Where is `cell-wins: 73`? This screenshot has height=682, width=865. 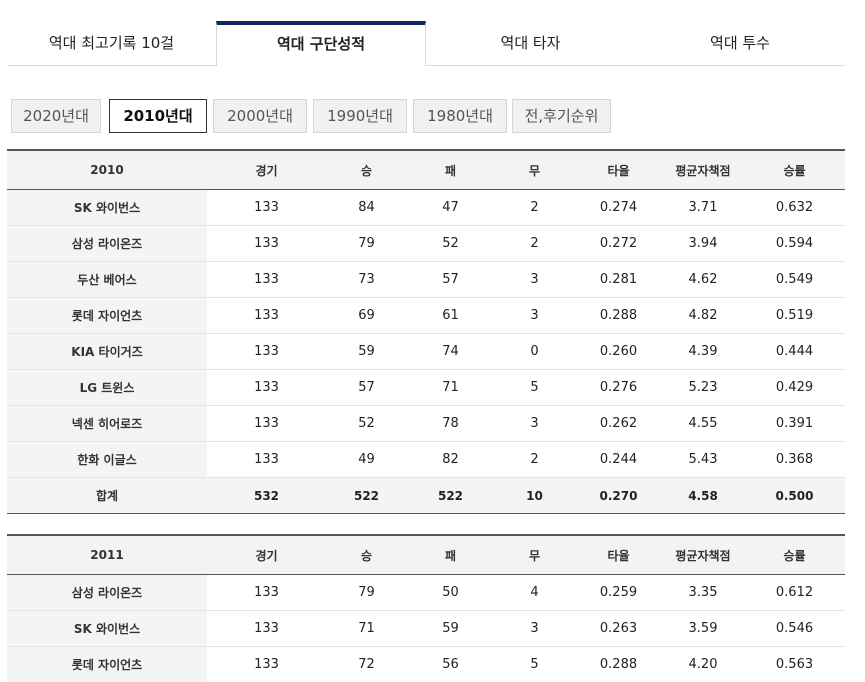 cell-wins: 73 is located at coordinates (366, 280).